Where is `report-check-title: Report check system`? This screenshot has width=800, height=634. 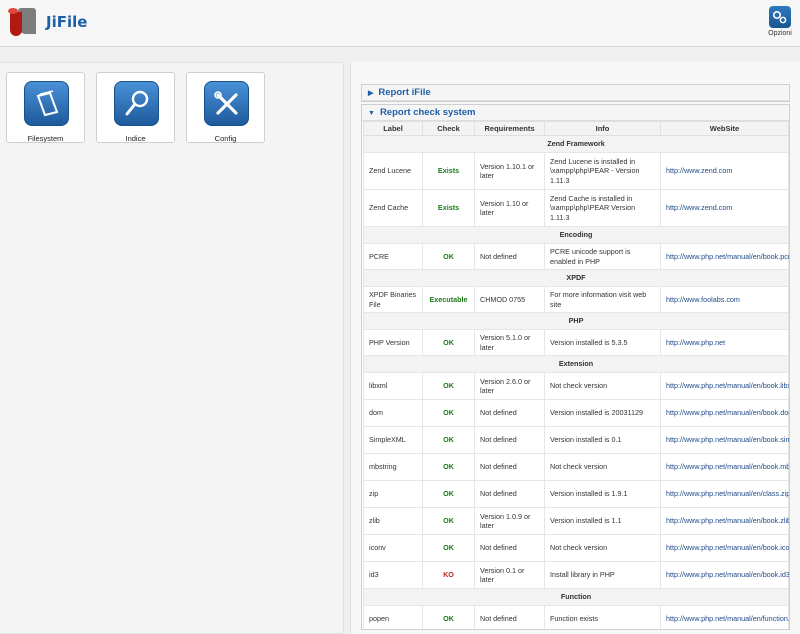 report-check-title: Report check system is located at coordinates (427, 112).